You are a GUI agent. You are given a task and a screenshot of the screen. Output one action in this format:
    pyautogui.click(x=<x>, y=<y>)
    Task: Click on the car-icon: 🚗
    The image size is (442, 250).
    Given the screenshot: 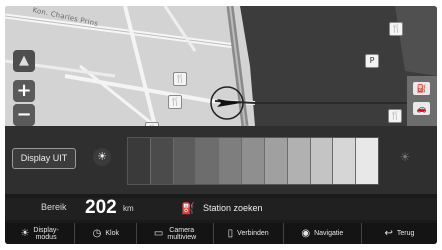 What is the action you would take?
    pyautogui.click(x=421, y=108)
    